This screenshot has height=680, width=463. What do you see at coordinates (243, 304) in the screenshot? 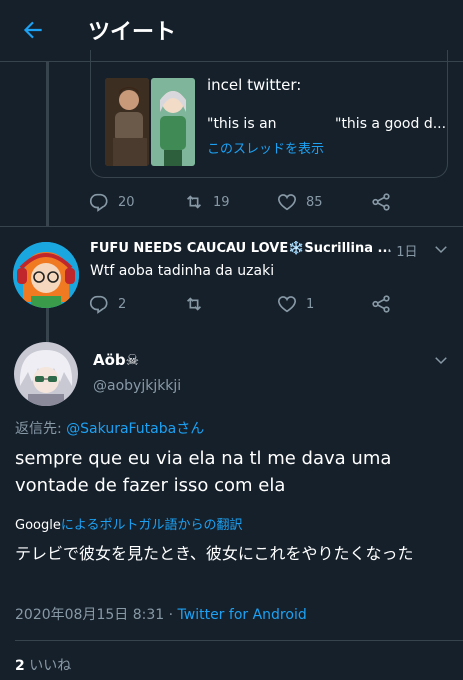
I see `tweet-actions: 2 1` at bounding box center [243, 304].